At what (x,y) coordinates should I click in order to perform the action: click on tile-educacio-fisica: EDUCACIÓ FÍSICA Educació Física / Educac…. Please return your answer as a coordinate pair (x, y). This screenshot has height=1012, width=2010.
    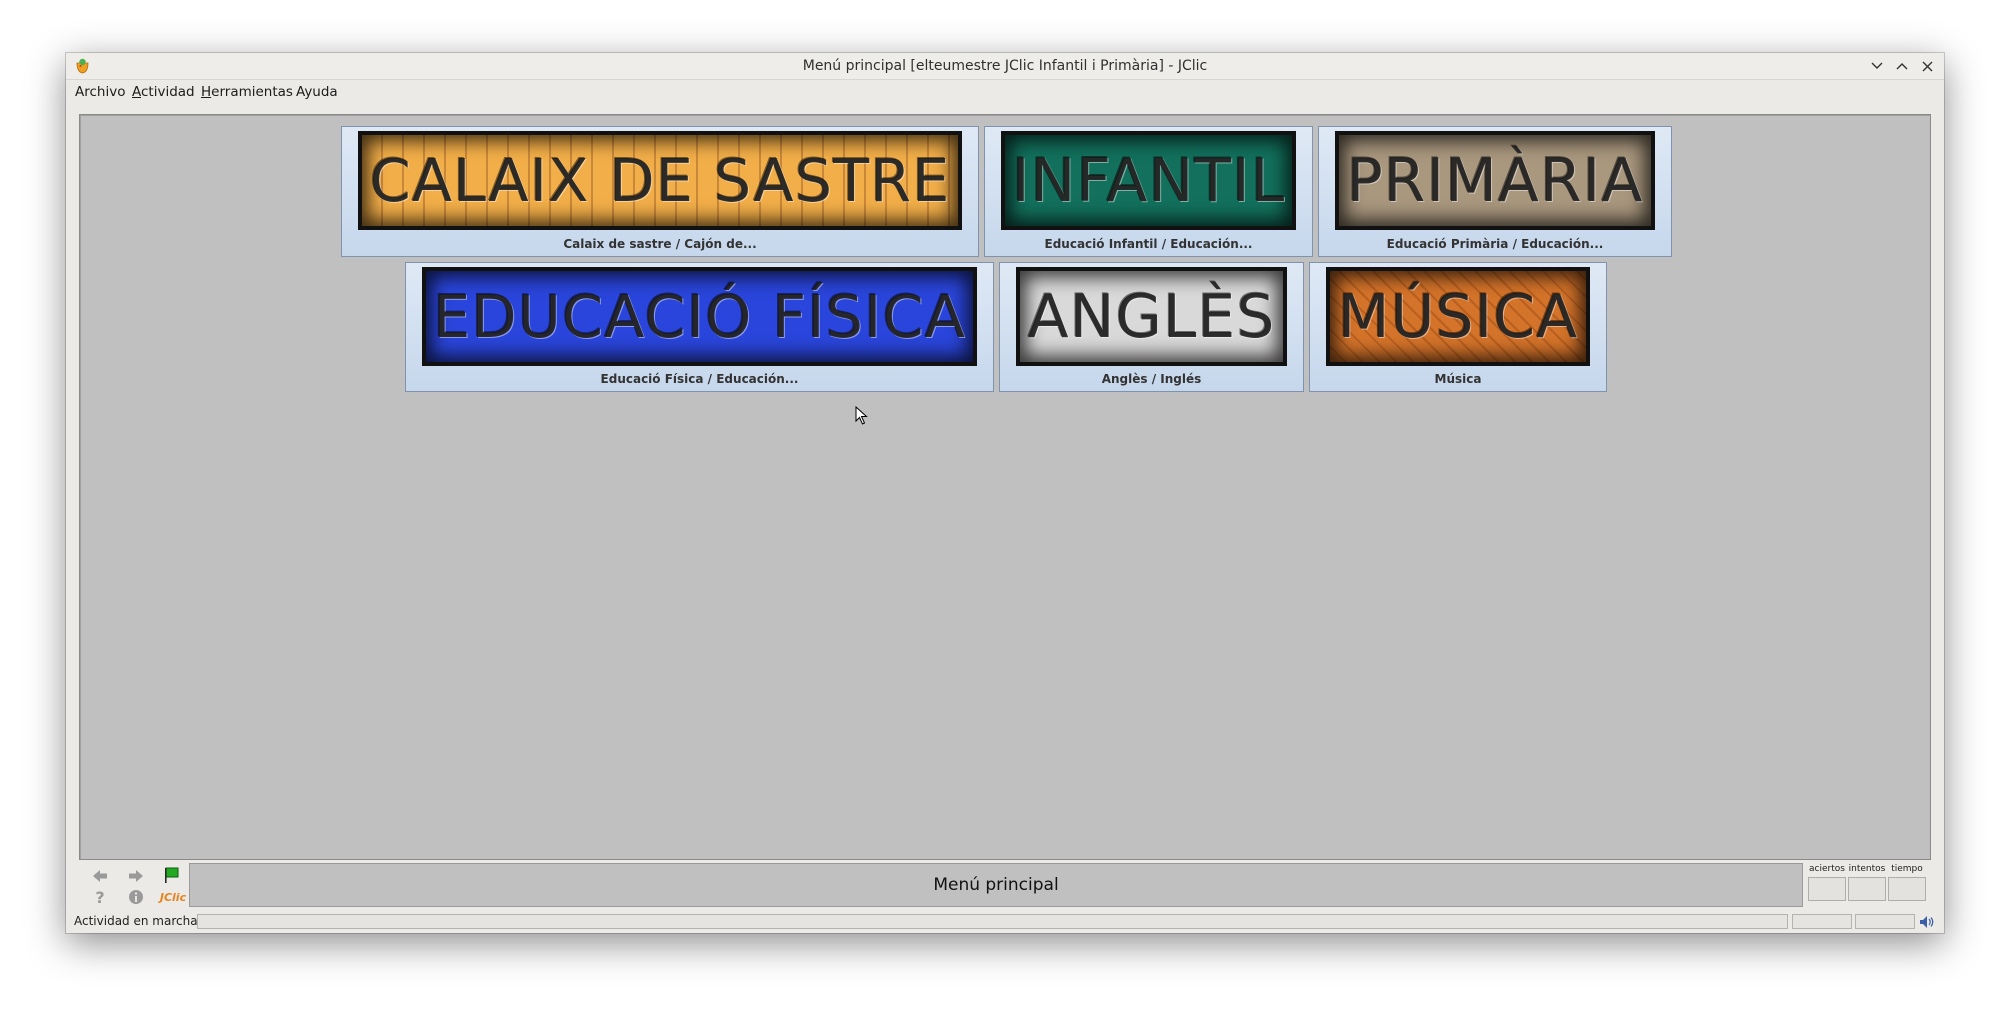
    Looking at the image, I should click on (699, 327).